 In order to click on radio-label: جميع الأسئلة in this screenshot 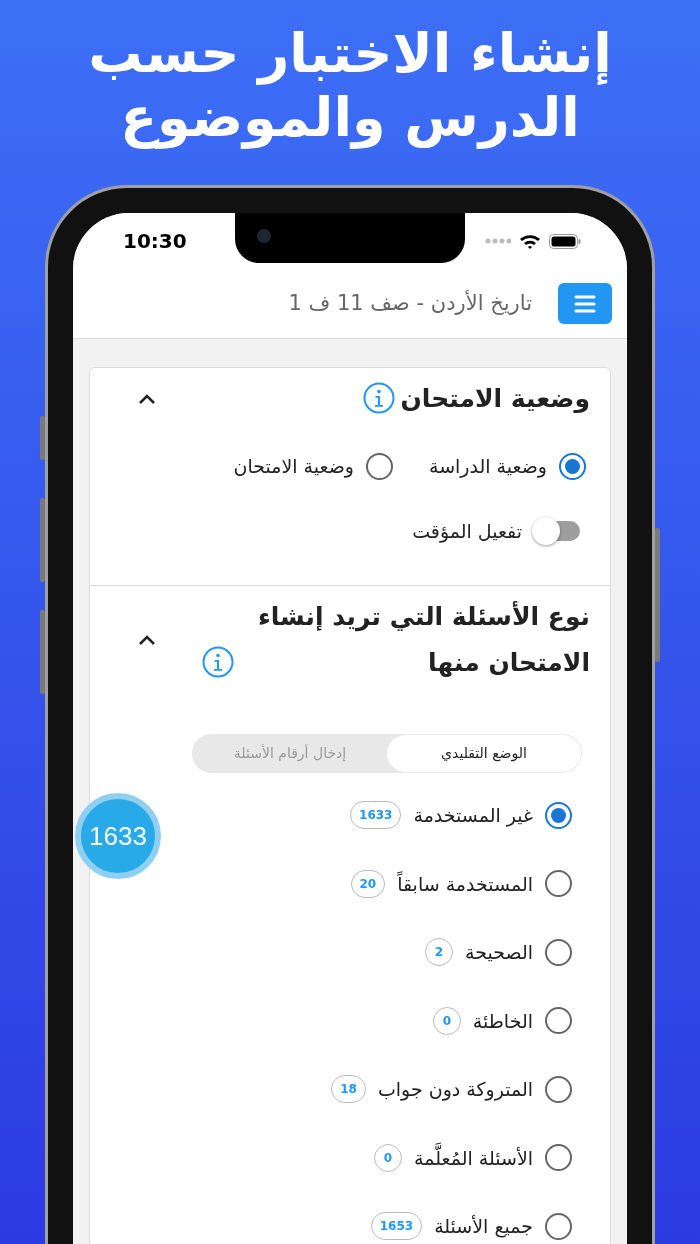, I will do `click(483, 1227)`.